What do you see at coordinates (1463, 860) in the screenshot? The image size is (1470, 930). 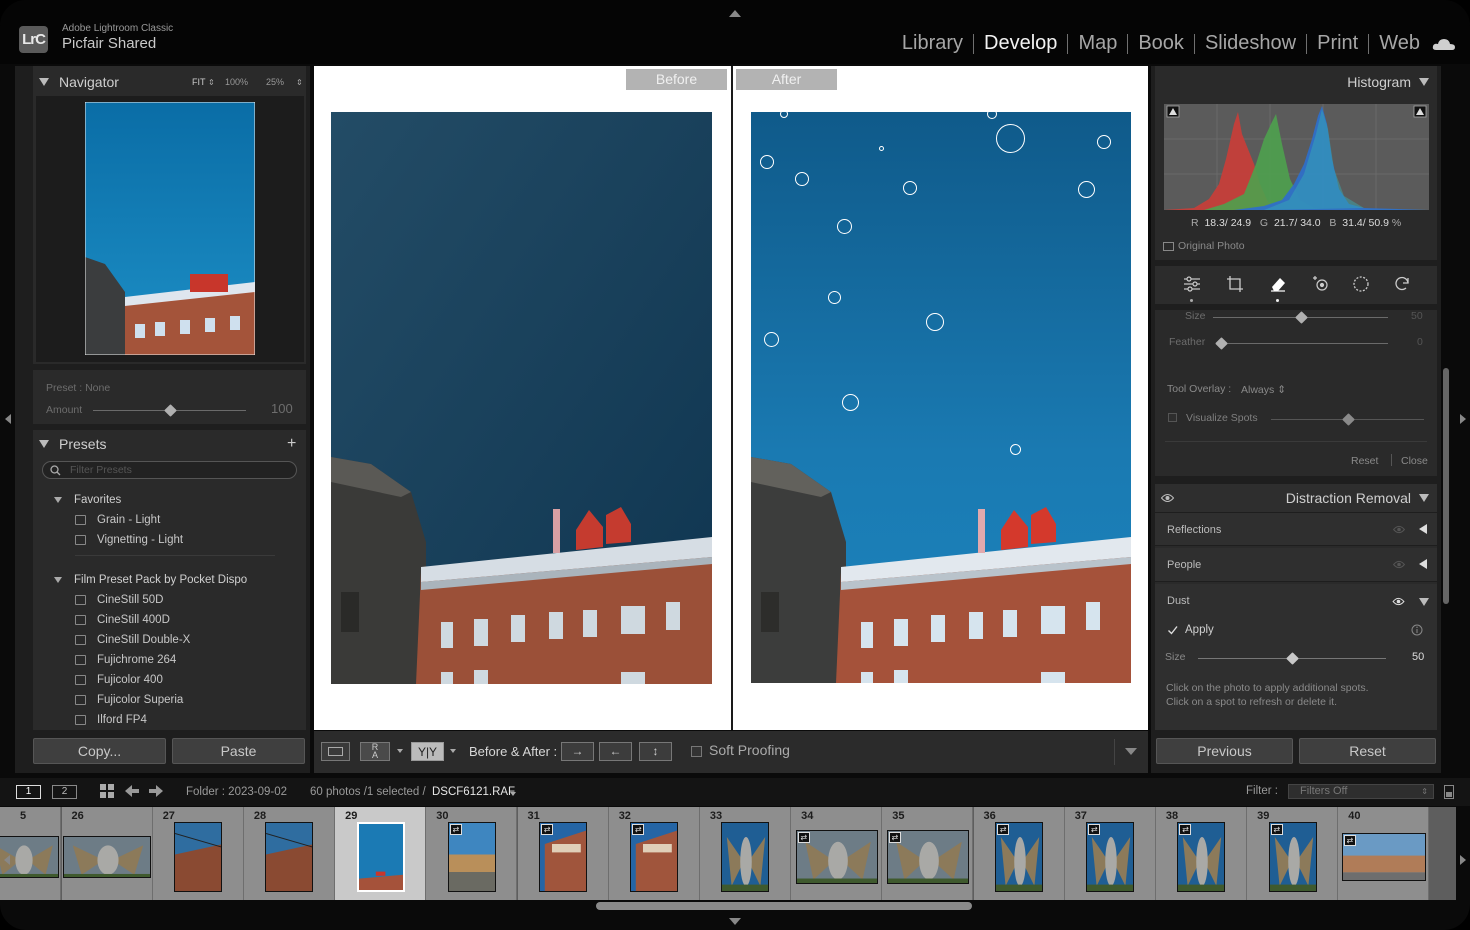 I see `filmstrip-scroll-right-icon` at bounding box center [1463, 860].